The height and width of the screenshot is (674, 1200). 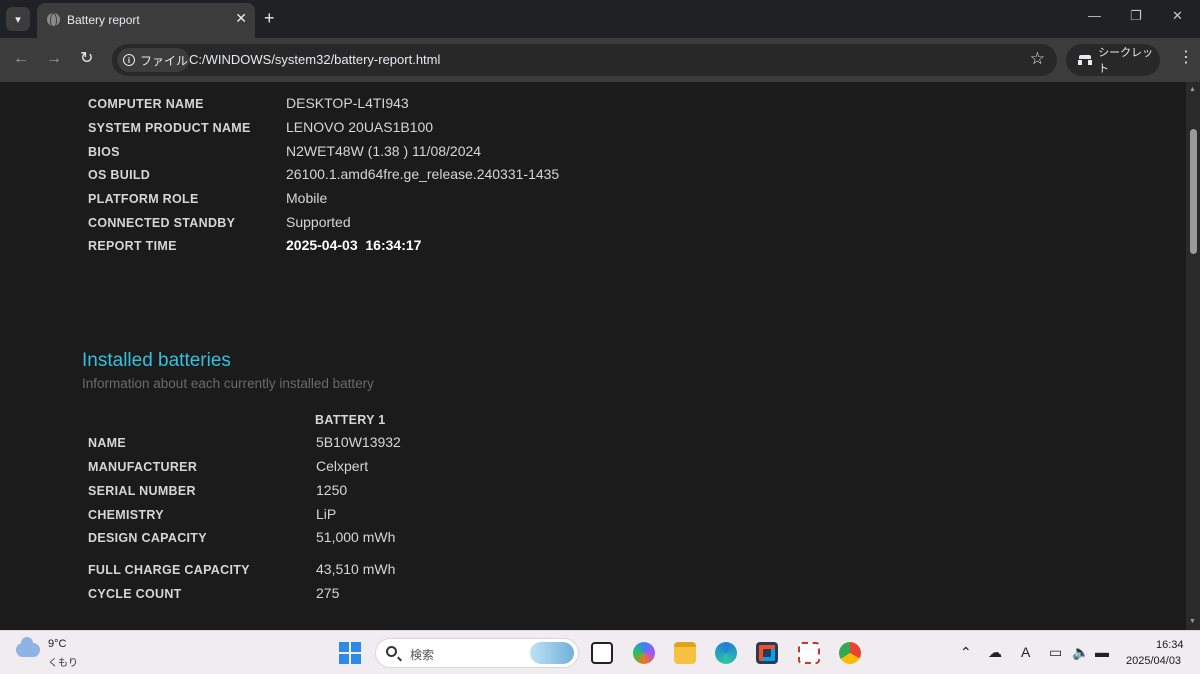 I want to click on label-design-capacity: DESIGN CAPACITY, so click(x=147, y=538).